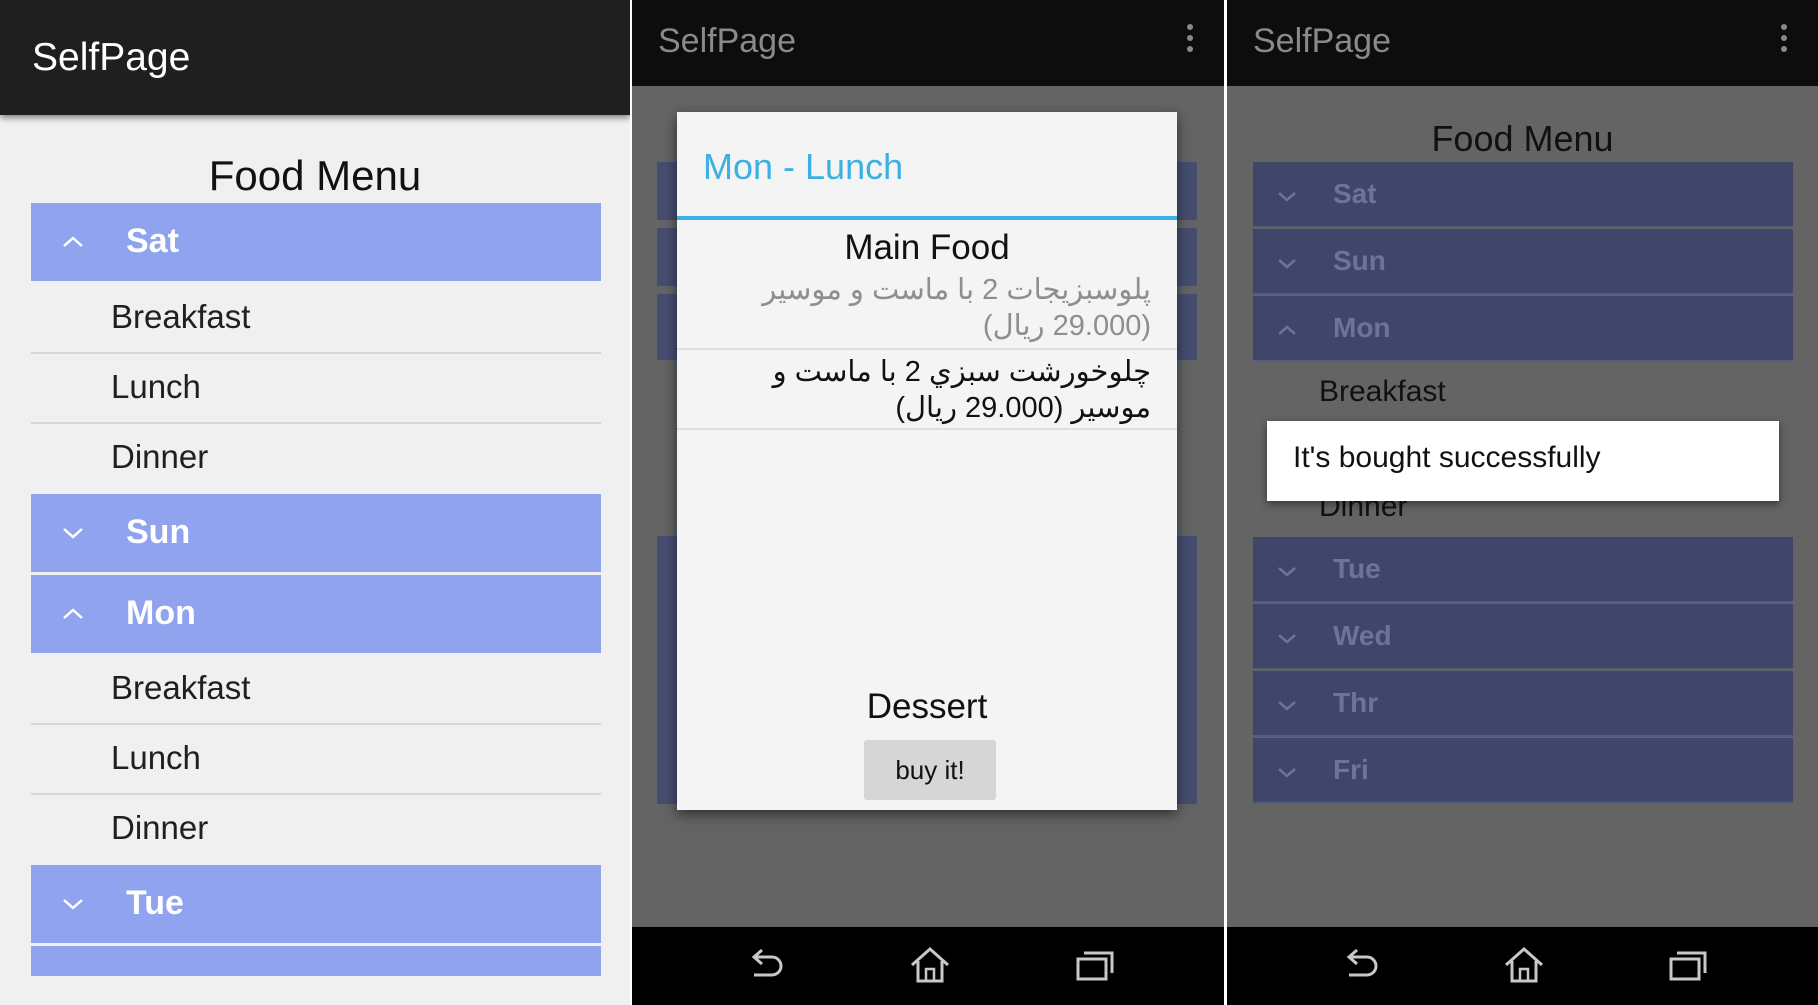 Image resolution: width=1818 pixels, height=1005 pixels. What do you see at coordinates (1523, 637) in the screenshot?
I see `day-group-wed: Wed` at bounding box center [1523, 637].